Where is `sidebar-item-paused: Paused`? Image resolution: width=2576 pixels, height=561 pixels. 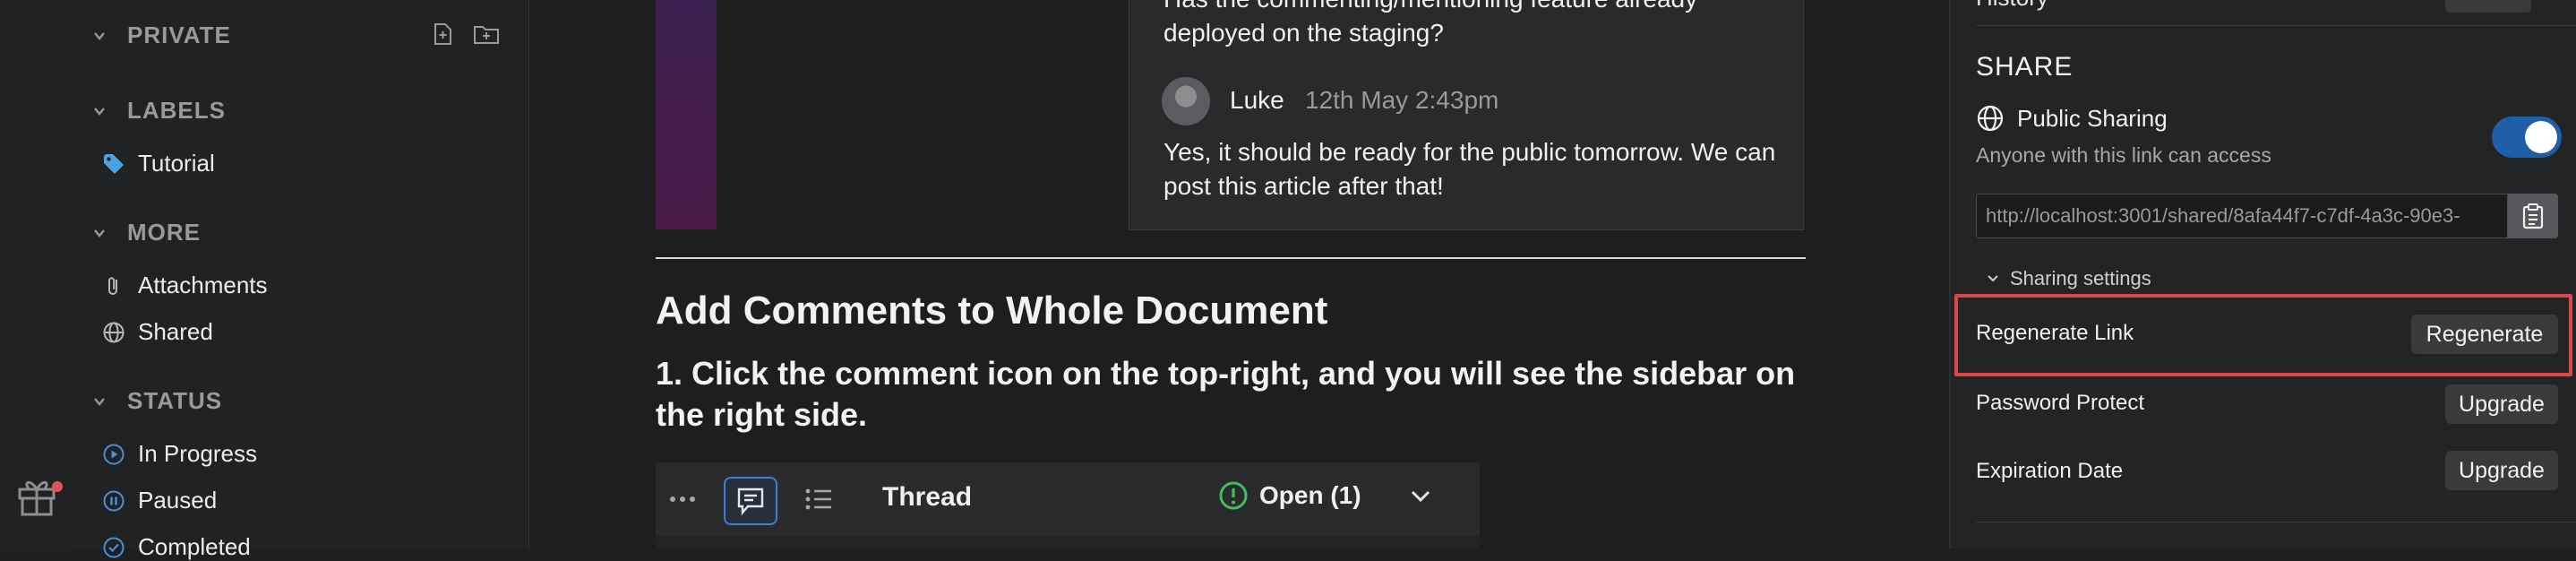
sidebar-item-paused: Paused is located at coordinates (159, 501).